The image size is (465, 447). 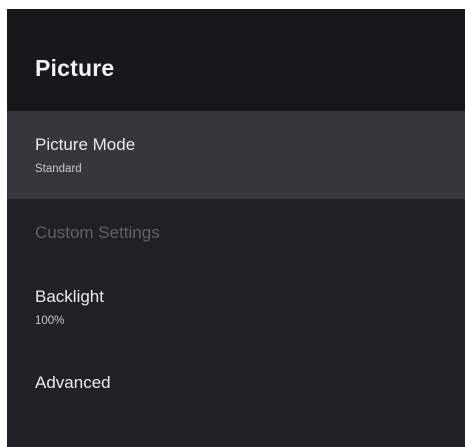 What do you see at coordinates (236, 224) in the screenshot?
I see `menu-item-custom-settings: Custom Settings` at bounding box center [236, 224].